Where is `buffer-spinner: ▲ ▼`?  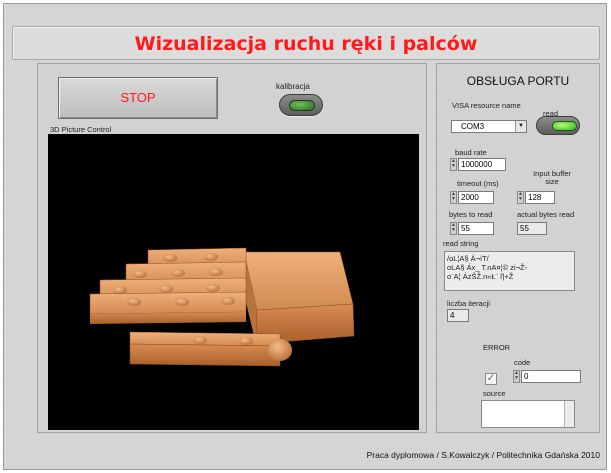 buffer-spinner: ▲ ▼ is located at coordinates (520, 197).